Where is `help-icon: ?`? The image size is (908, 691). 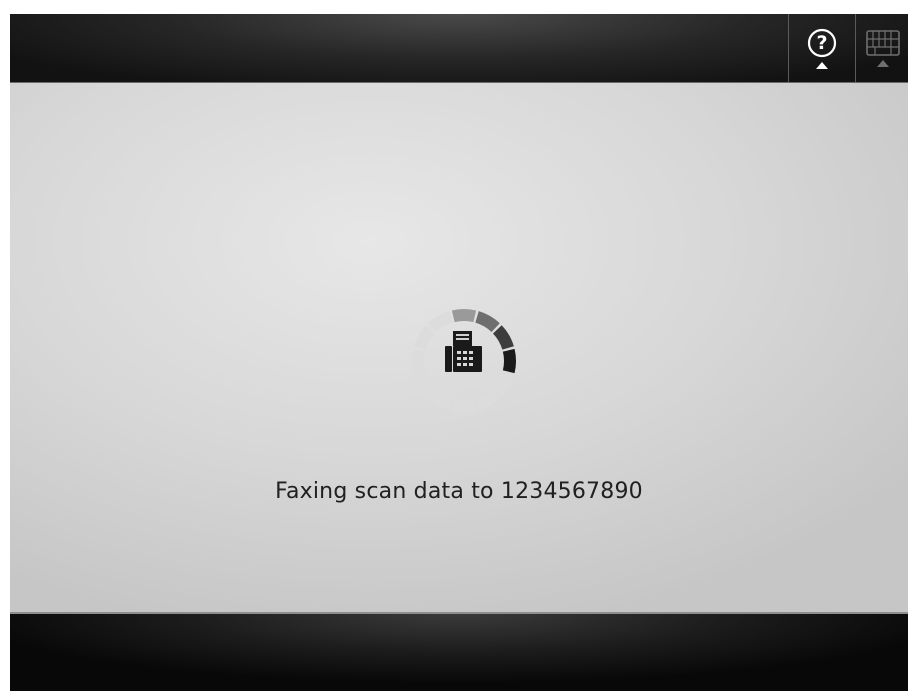 help-icon: ? is located at coordinates (822, 42).